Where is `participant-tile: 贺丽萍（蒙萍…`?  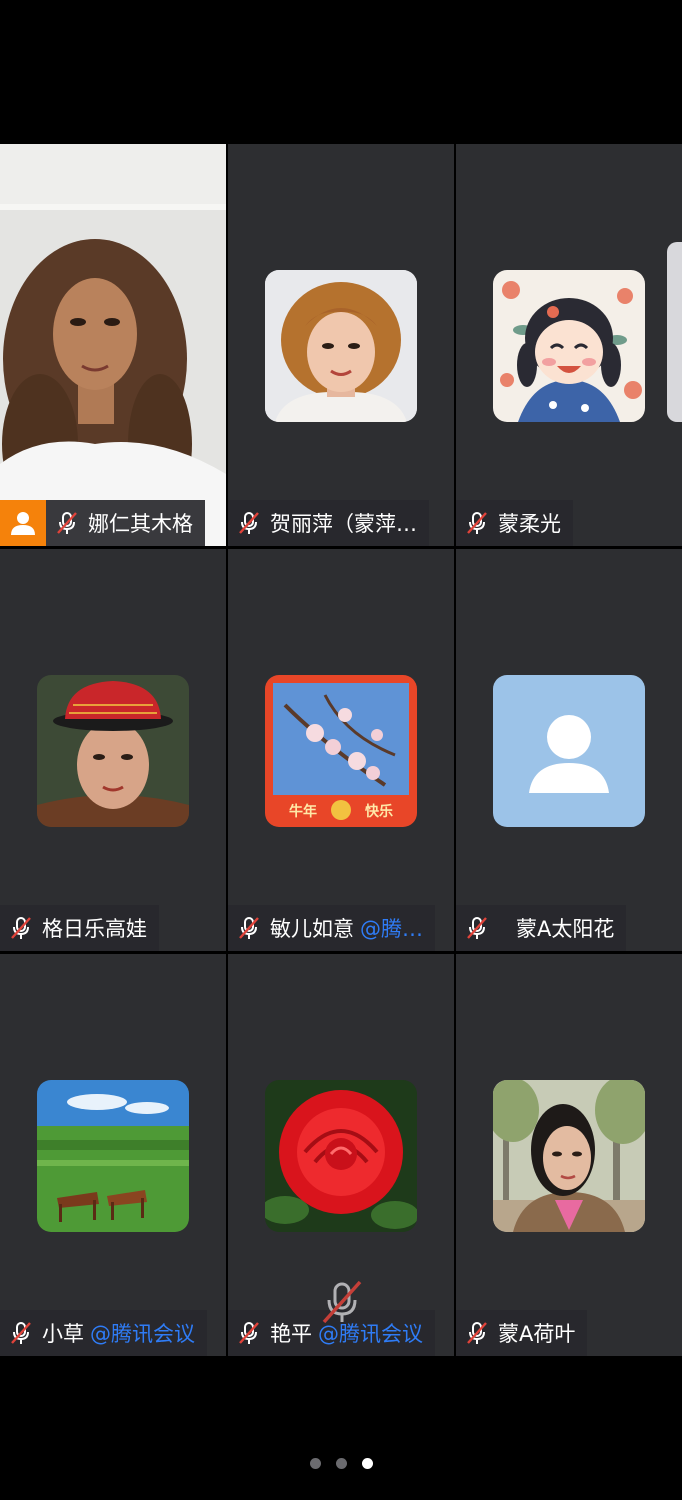 participant-tile: 贺丽萍（蒙萍… is located at coordinates (341, 345).